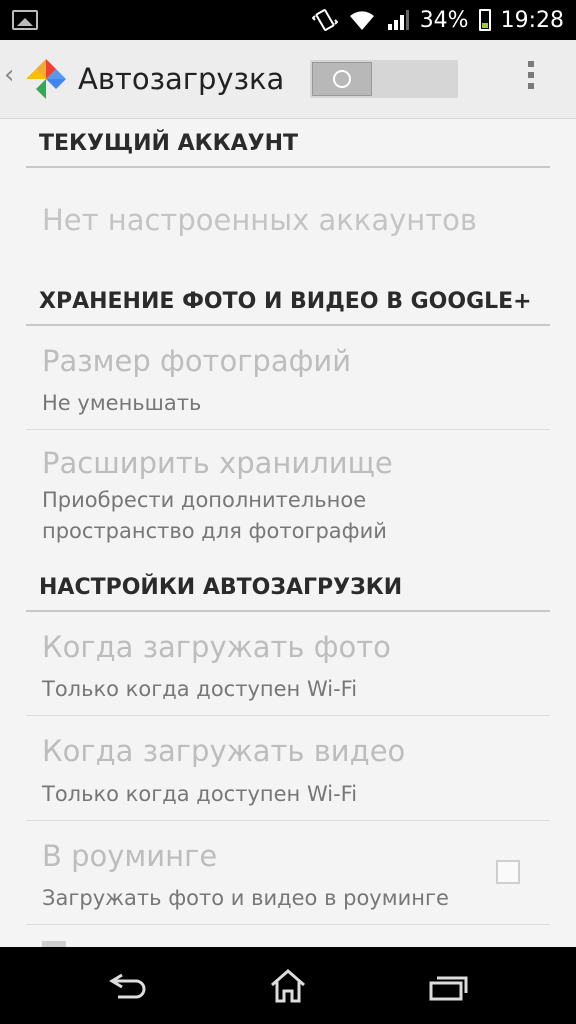  I want to click on pref-title: Когда загружать фото, so click(216, 647).